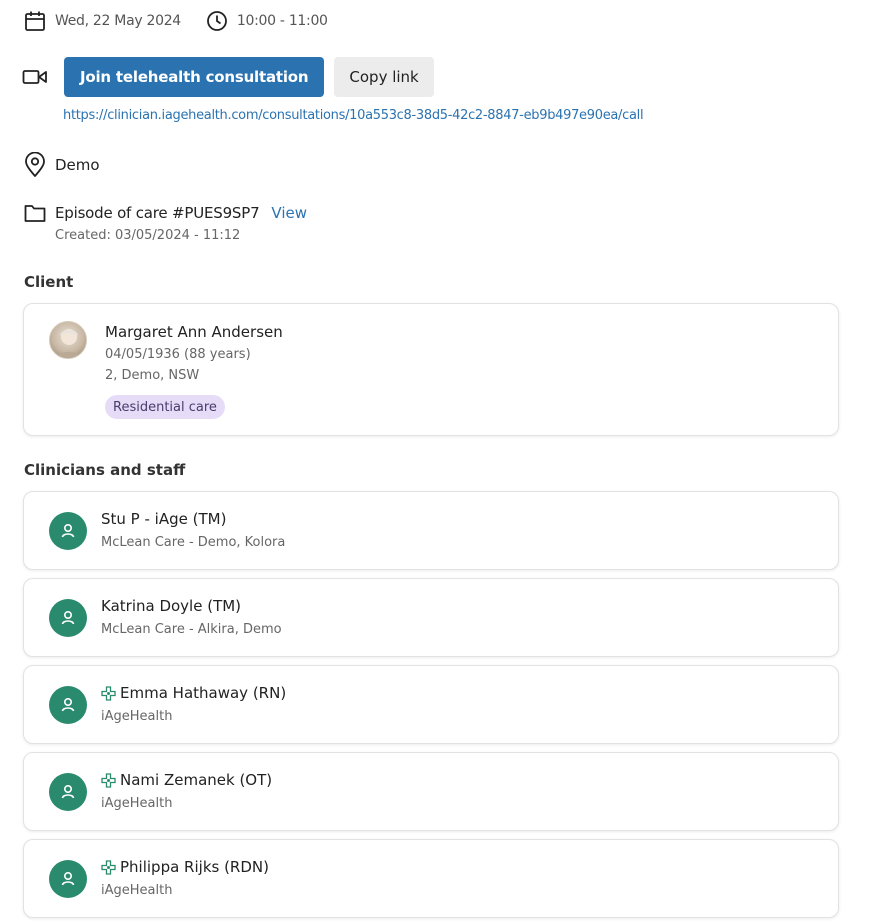  I want to click on staff-name: Stu P - iAge (TM), so click(164, 519).